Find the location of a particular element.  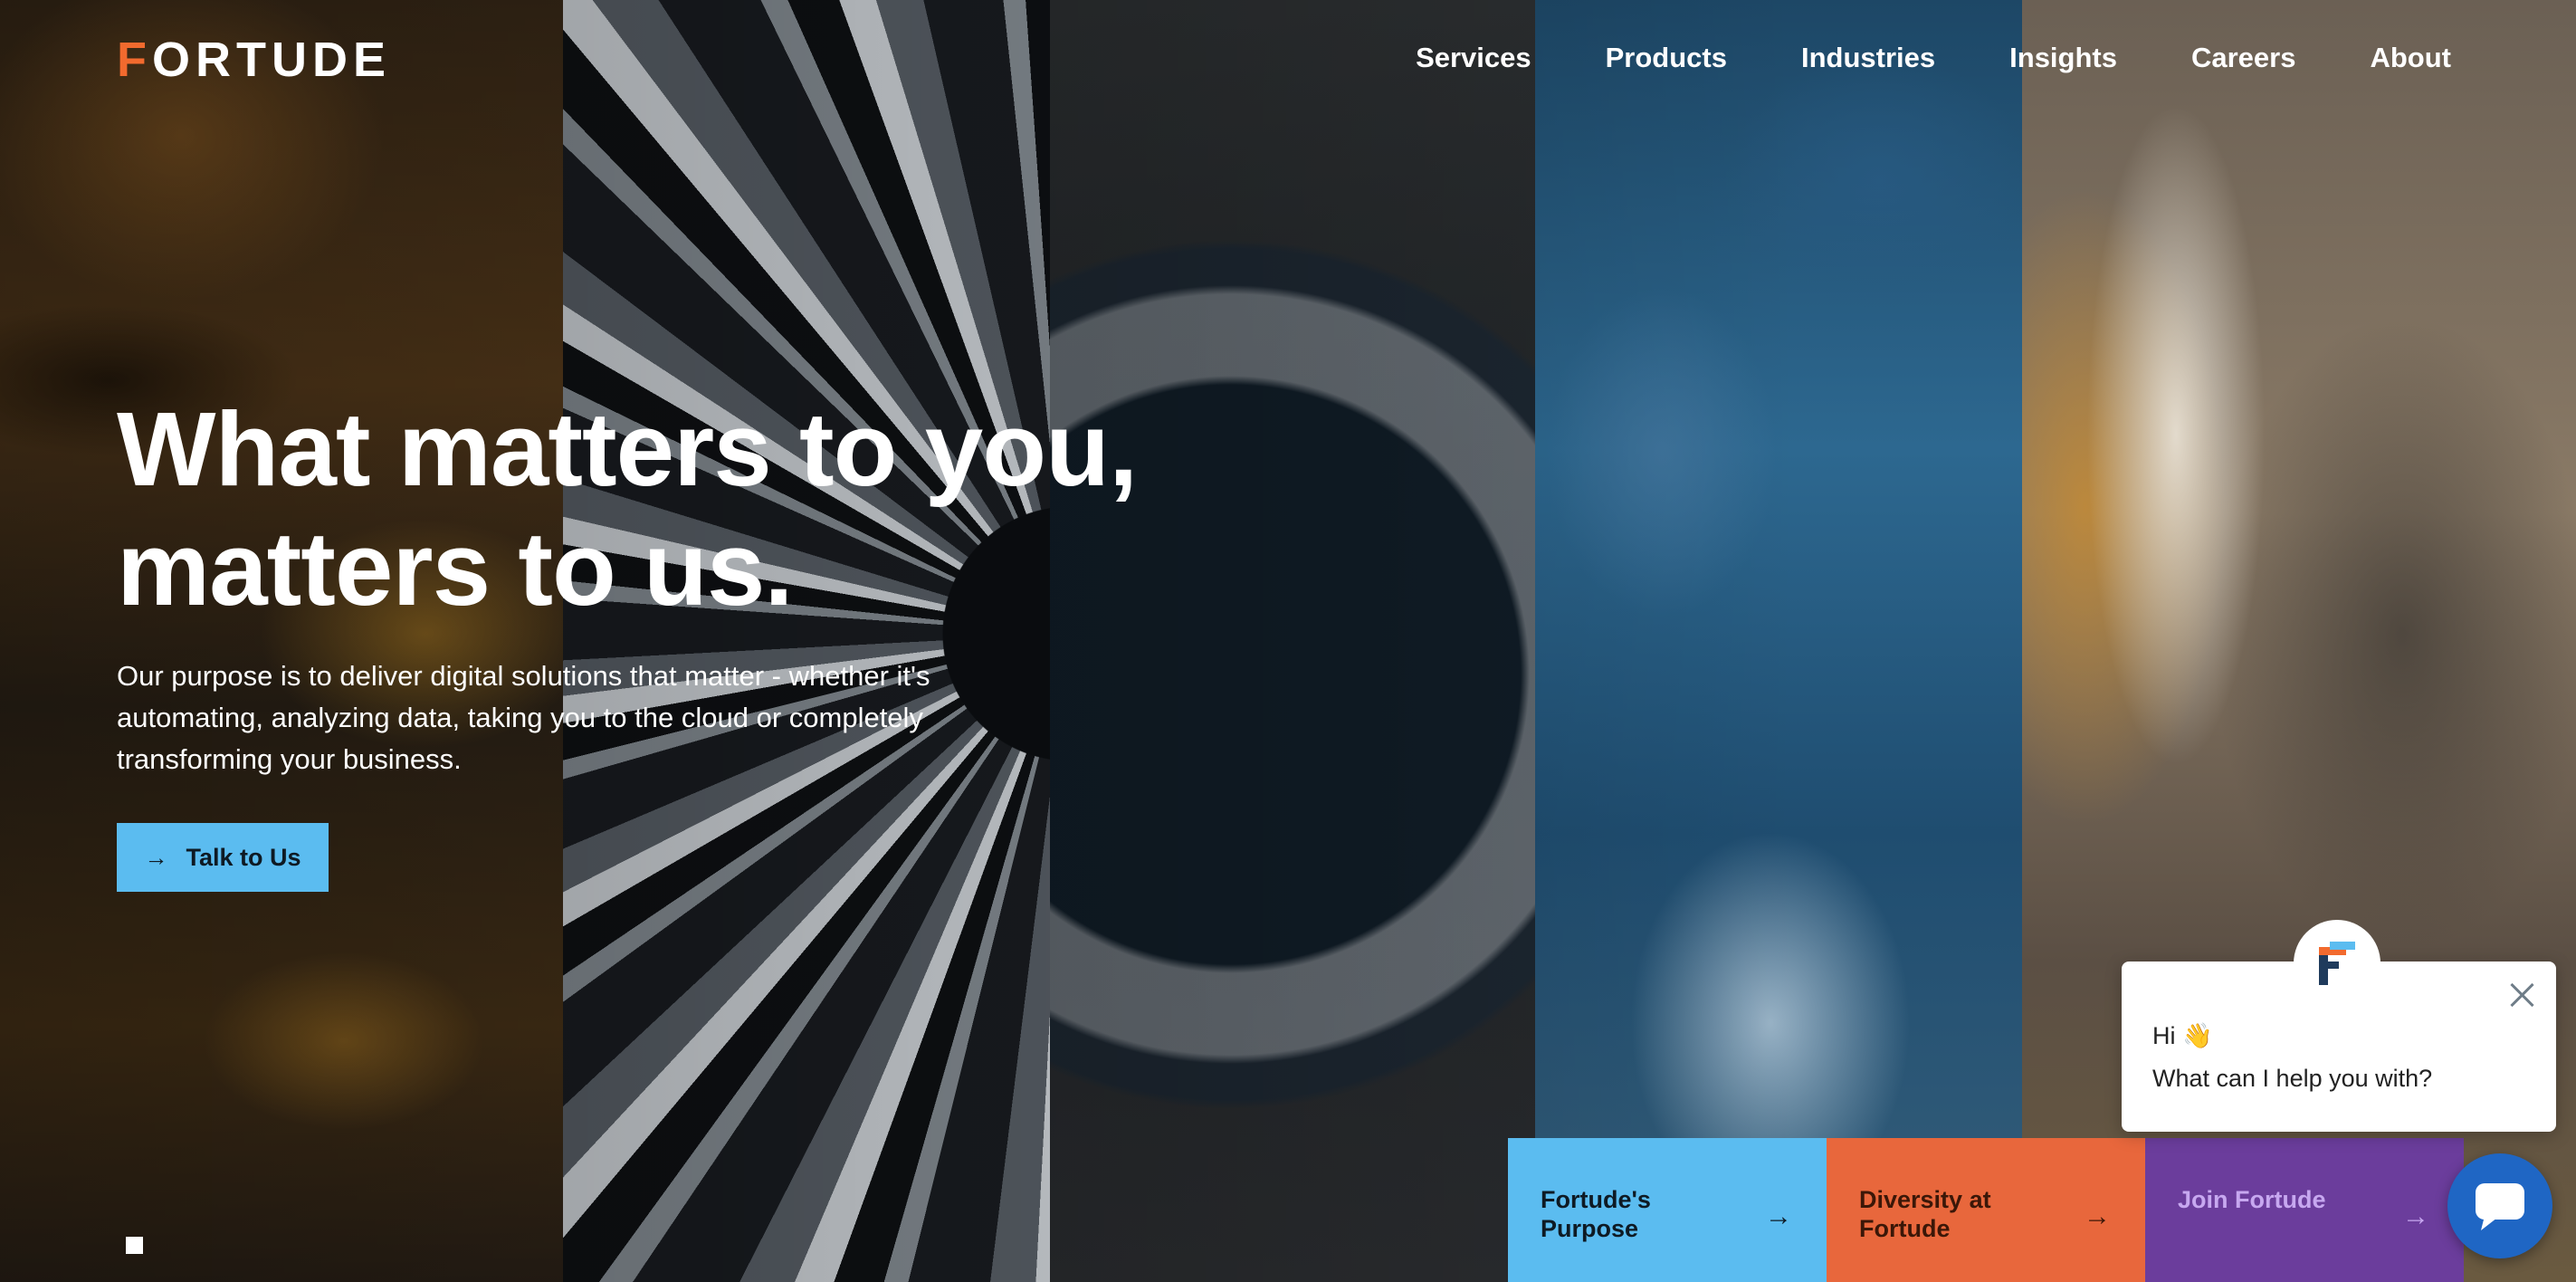

nav-item-careers: Careers is located at coordinates (2243, 58).